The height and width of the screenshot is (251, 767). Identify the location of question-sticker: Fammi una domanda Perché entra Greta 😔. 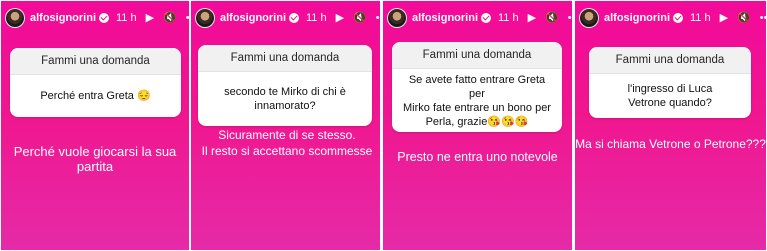
(95, 82).